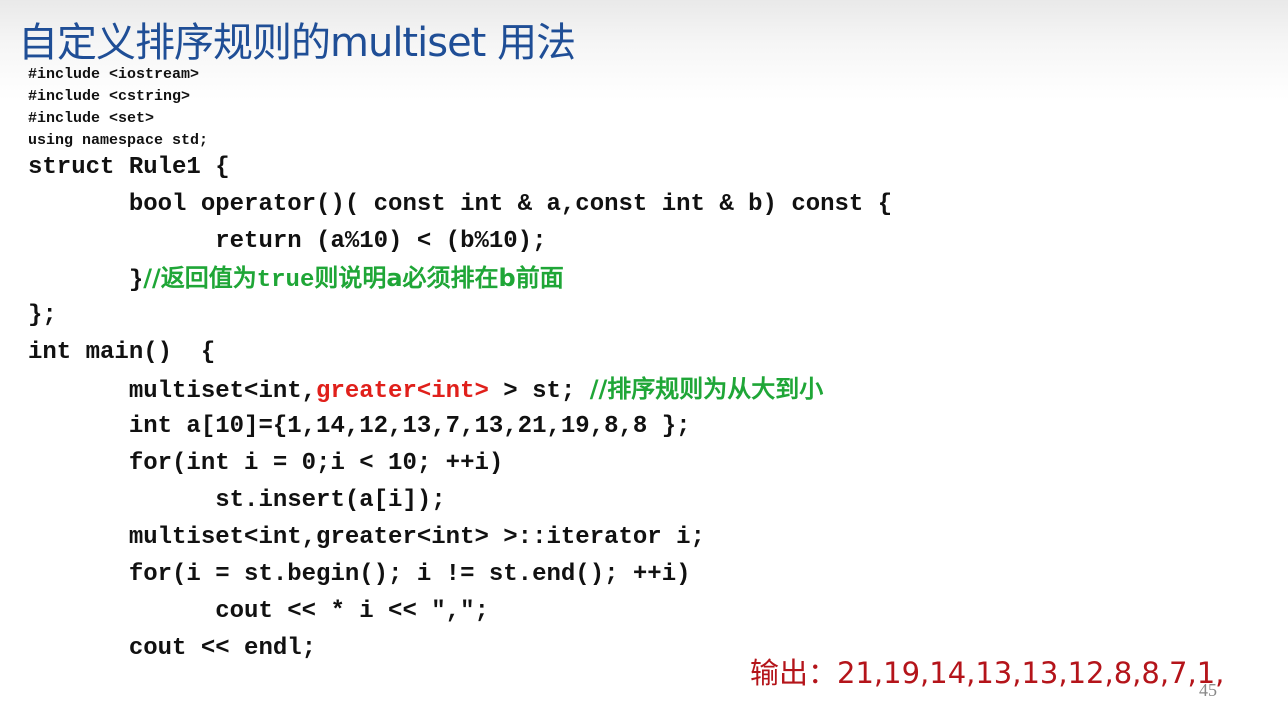  I want to click on code-line-close-operator: }//返回值为true则说明a必须排在b前面, so click(460, 278).